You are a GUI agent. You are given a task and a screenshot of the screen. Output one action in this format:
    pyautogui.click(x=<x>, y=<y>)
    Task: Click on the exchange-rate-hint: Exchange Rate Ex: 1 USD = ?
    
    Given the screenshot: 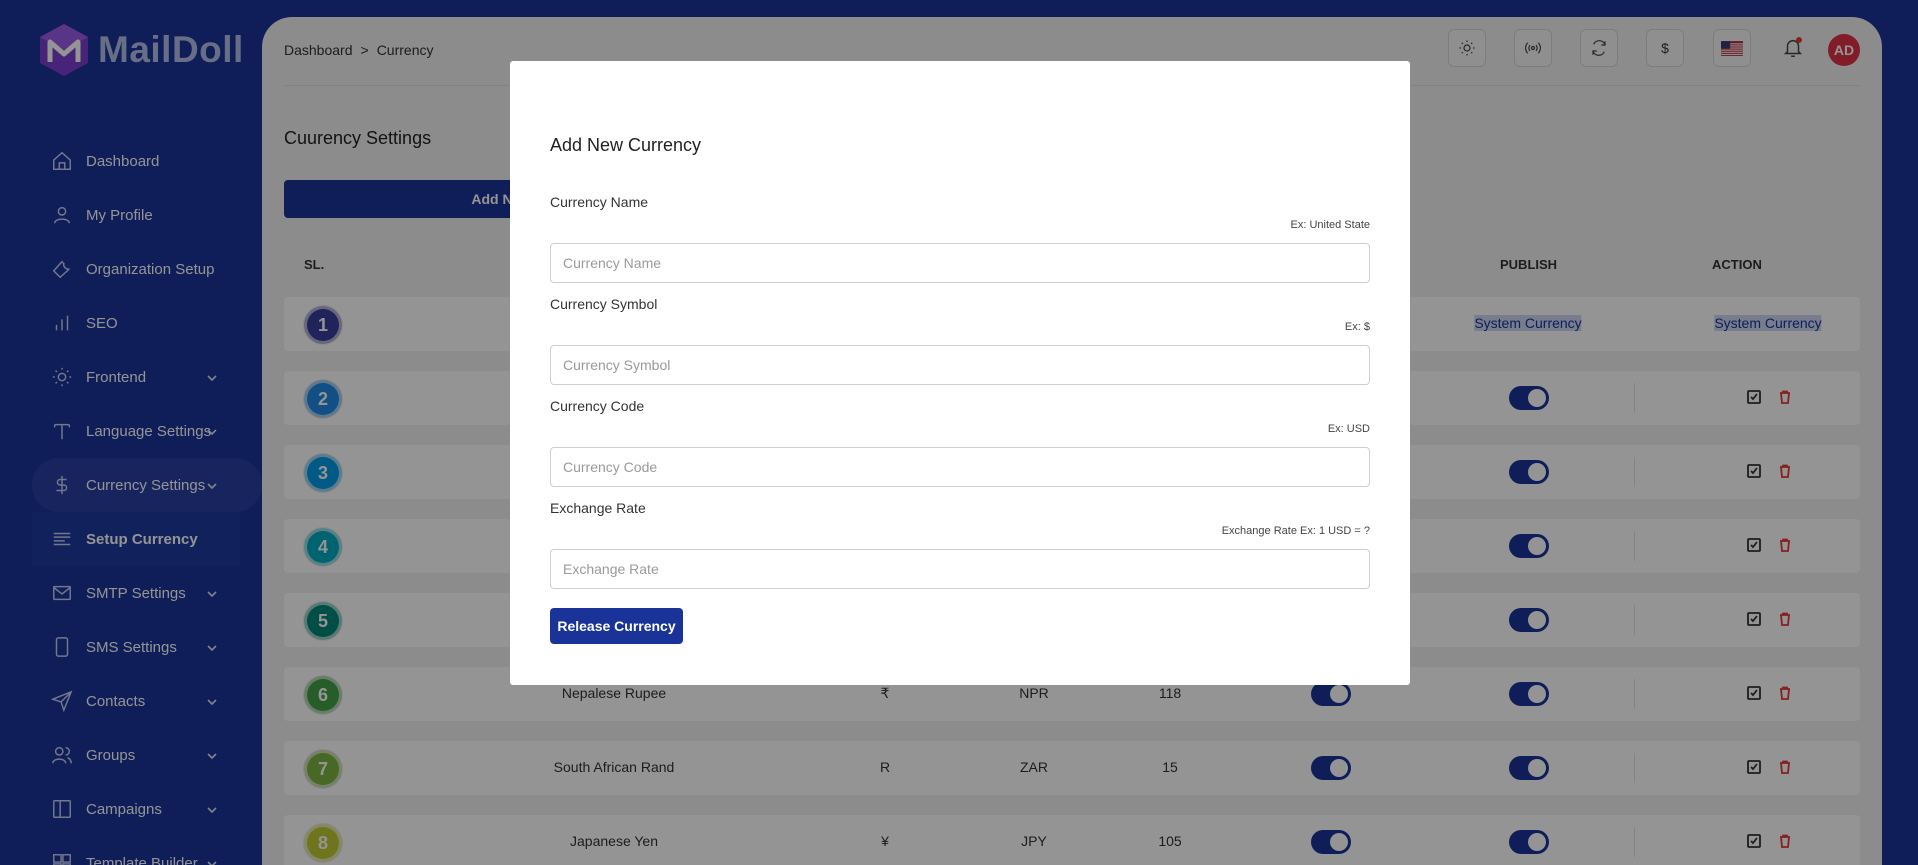 What is the action you would take?
    pyautogui.click(x=1295, y=531)
    